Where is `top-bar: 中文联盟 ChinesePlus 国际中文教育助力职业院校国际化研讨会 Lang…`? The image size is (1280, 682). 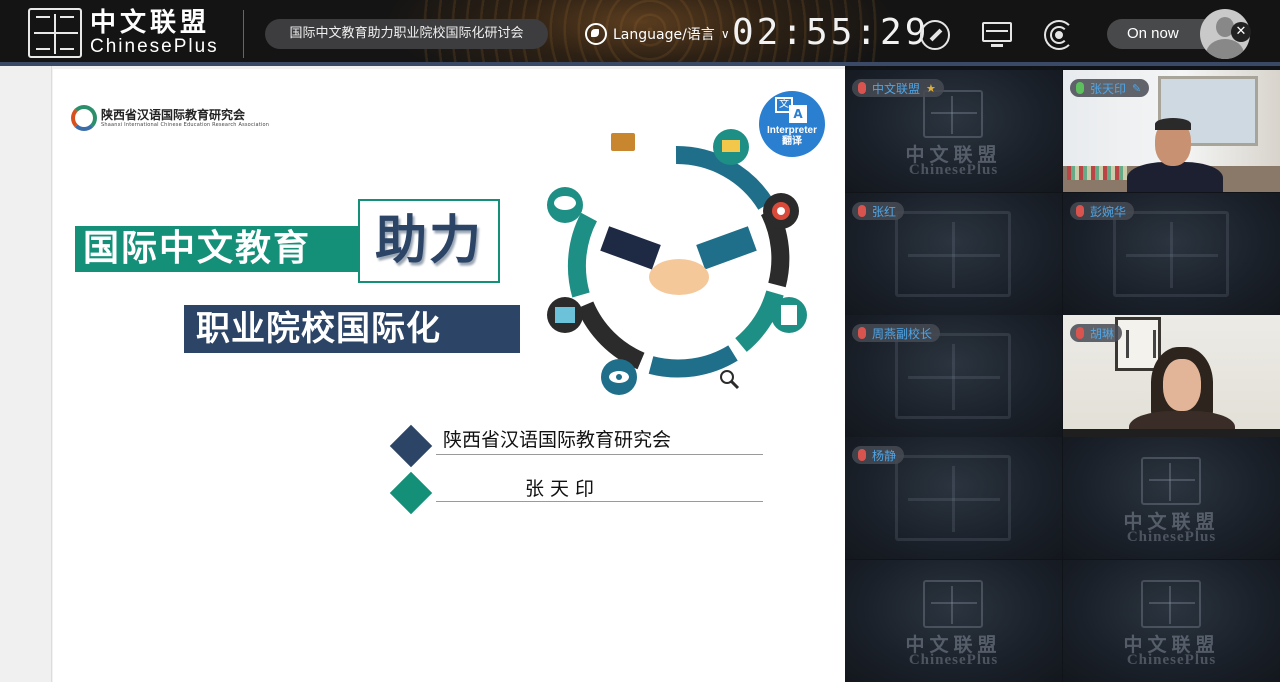
top-bar: 中文联盟 ChinesePlus 国际中文教育助力职业院校国际化研讨会 Lang… is located at coordinates (640, 33).